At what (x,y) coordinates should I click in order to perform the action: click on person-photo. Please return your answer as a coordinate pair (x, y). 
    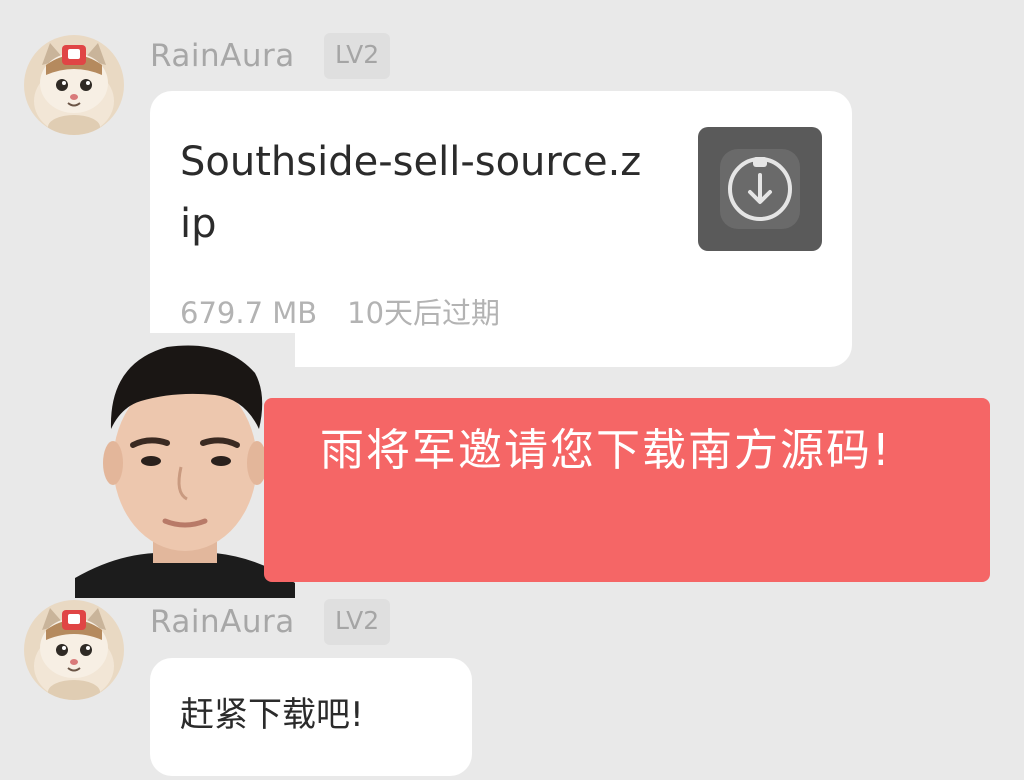
    Looking at the image, I should click on (185, 465).